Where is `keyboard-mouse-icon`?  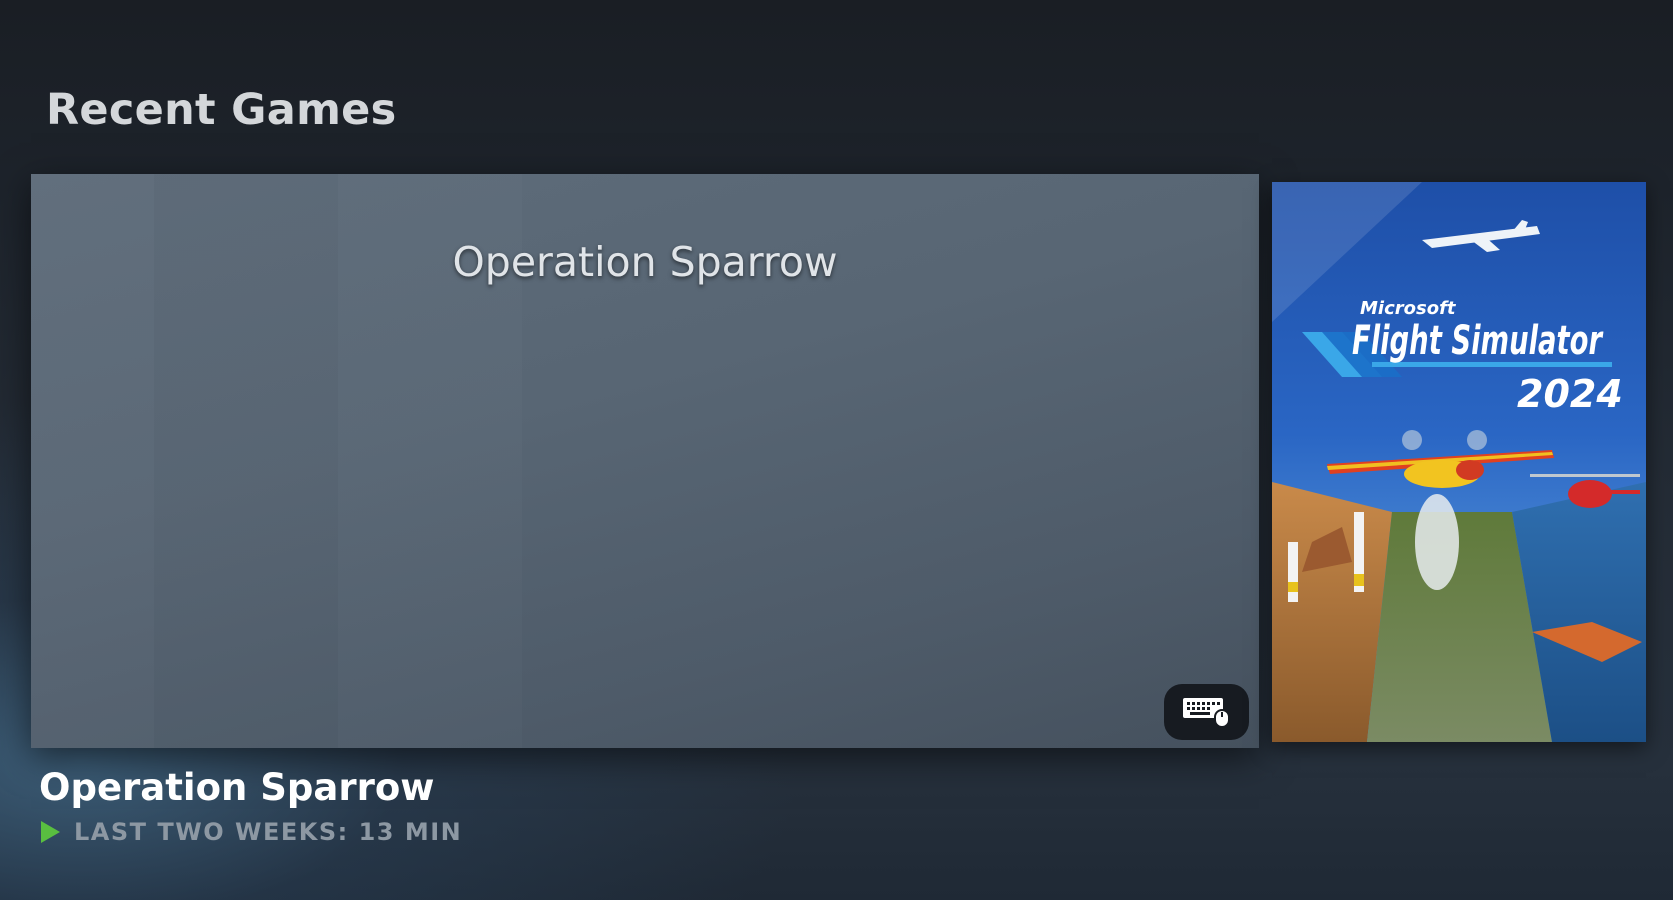
keyboard-mouse-icon is located at coordinates (1206, 713).